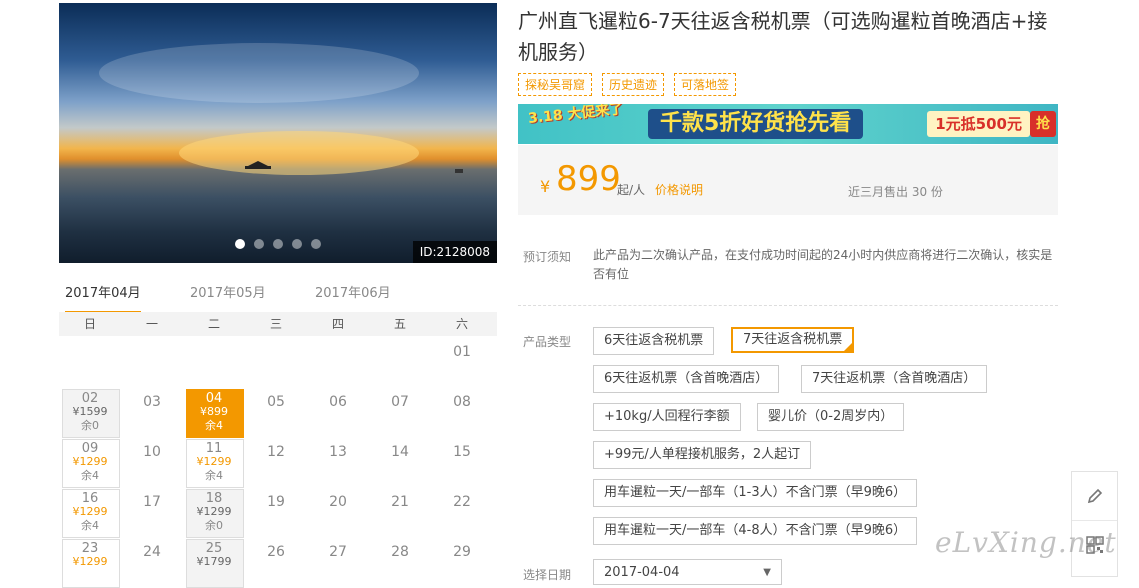 The height and width of the screenshot is (588, 1139). What do you see at coordinates (400, 552) in the screenshot?
I see `day-number: 28` at bounding box center [400, 552].